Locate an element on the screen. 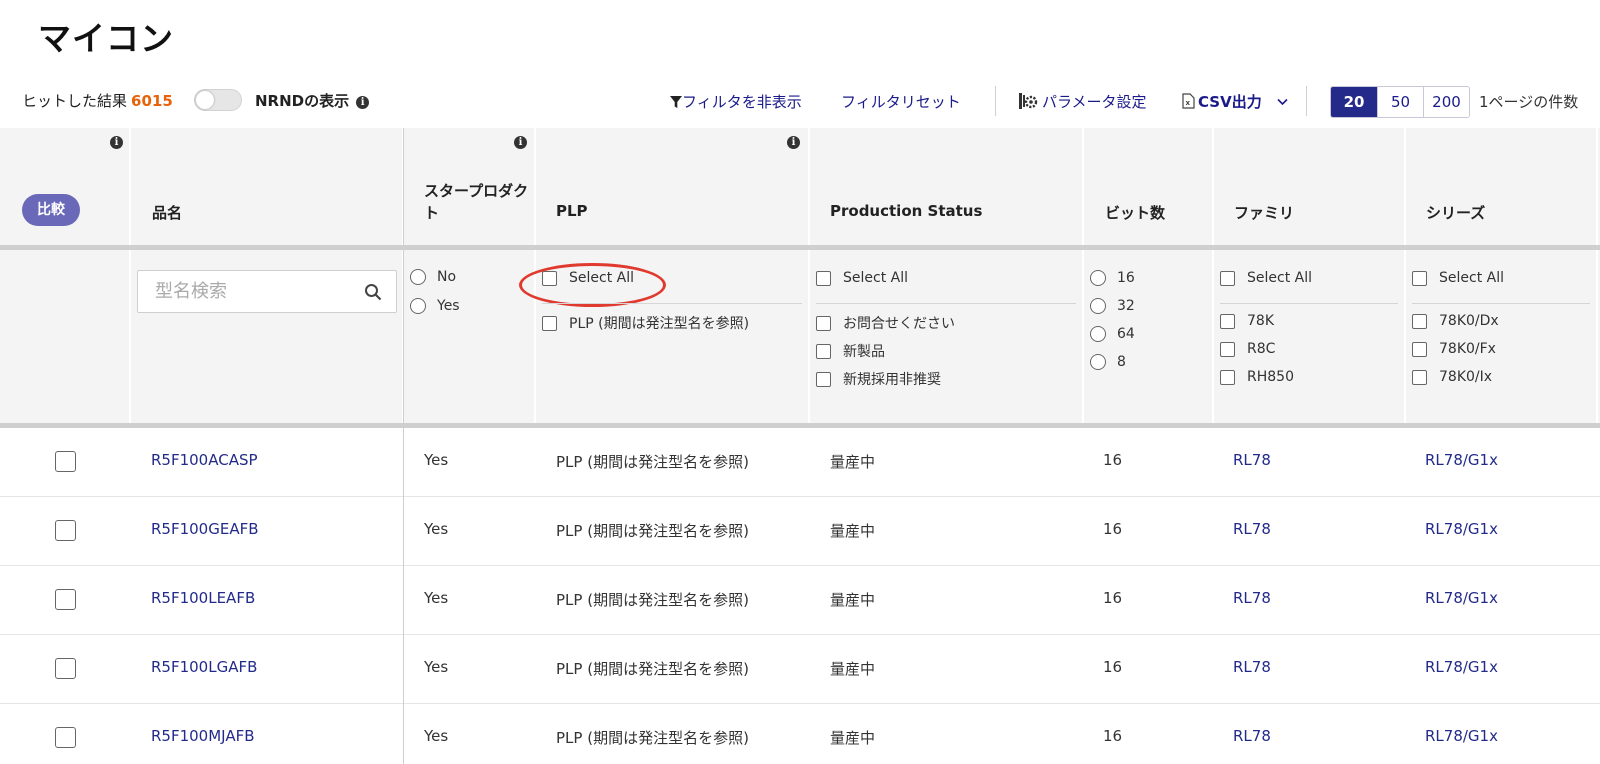 This screenshot has width=1600, height=764. radio-label: No is located at coordinates (447, 277).